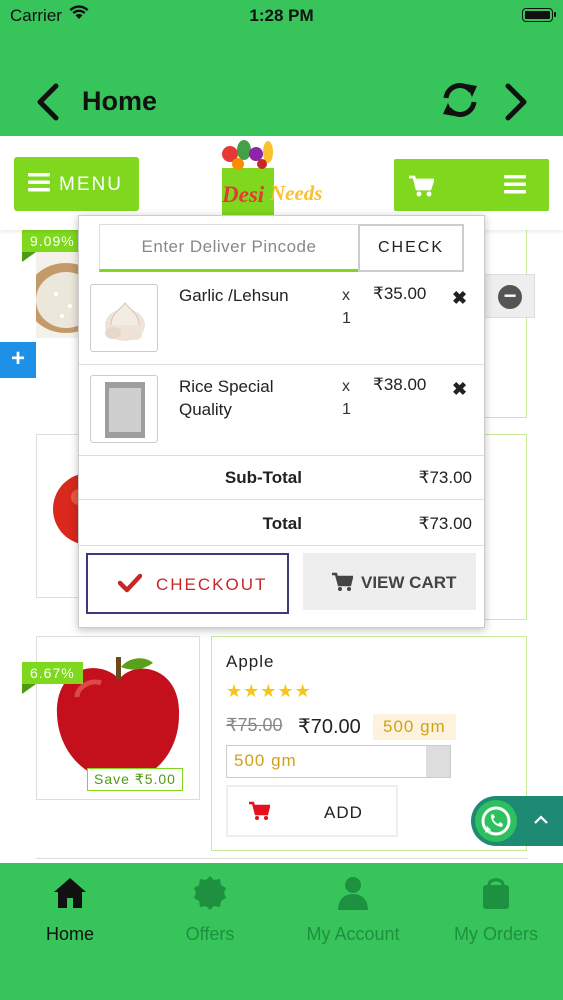 Image resolution: width=563 pixels, height=1000 pixels. I want to click on view-cart-label: VIEW CART, so click(409, 582).